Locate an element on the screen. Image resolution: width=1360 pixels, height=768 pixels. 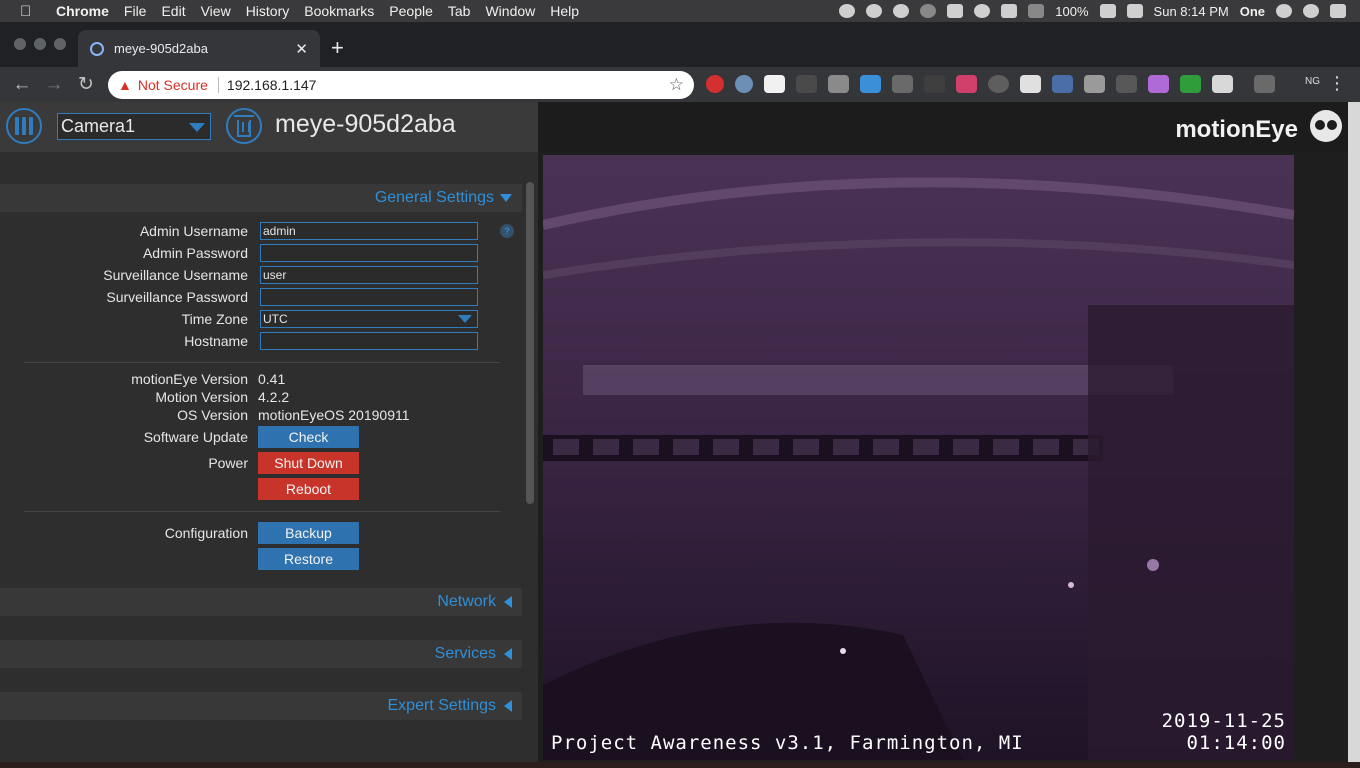
extension-dark-icon is located at coordinates (934, 84).